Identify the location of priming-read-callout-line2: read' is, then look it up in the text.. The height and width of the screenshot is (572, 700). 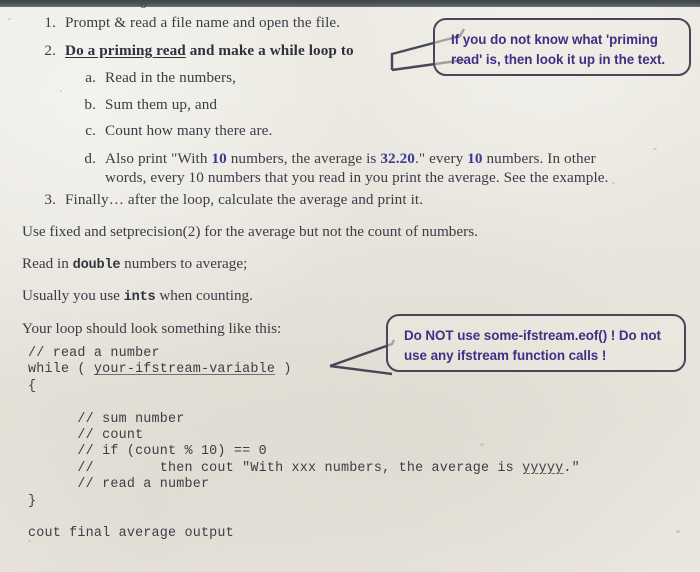
(558, 59).